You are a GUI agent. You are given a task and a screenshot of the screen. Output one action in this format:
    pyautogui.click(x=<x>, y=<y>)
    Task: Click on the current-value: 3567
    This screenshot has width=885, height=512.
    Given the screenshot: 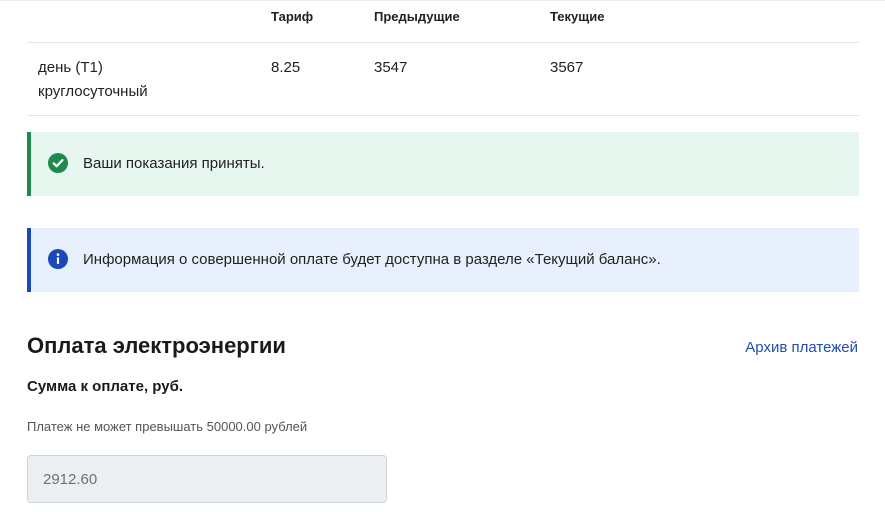 What is the action you would take?
    pyautogui.click(x=567, y=67)
    